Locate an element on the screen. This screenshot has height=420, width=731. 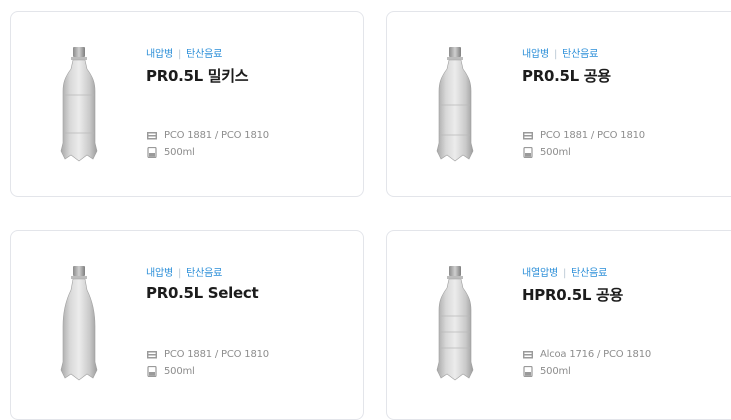
product-title: HPR0.5L 공용 is located at coordinates (626, 294).